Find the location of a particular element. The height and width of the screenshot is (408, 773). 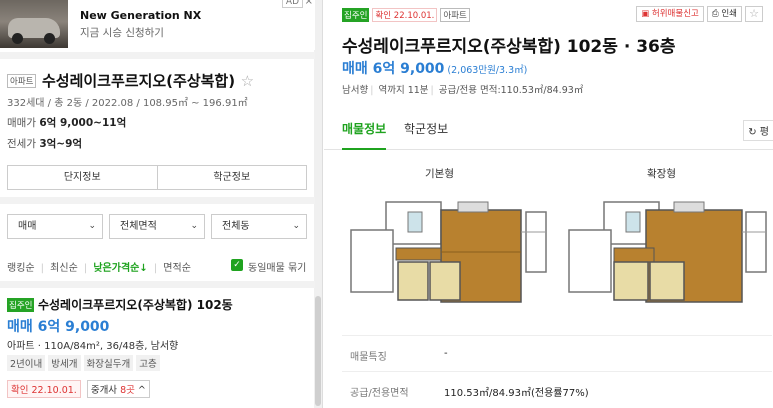

listing-chip: 고층 is located at coordinates (148, 363).